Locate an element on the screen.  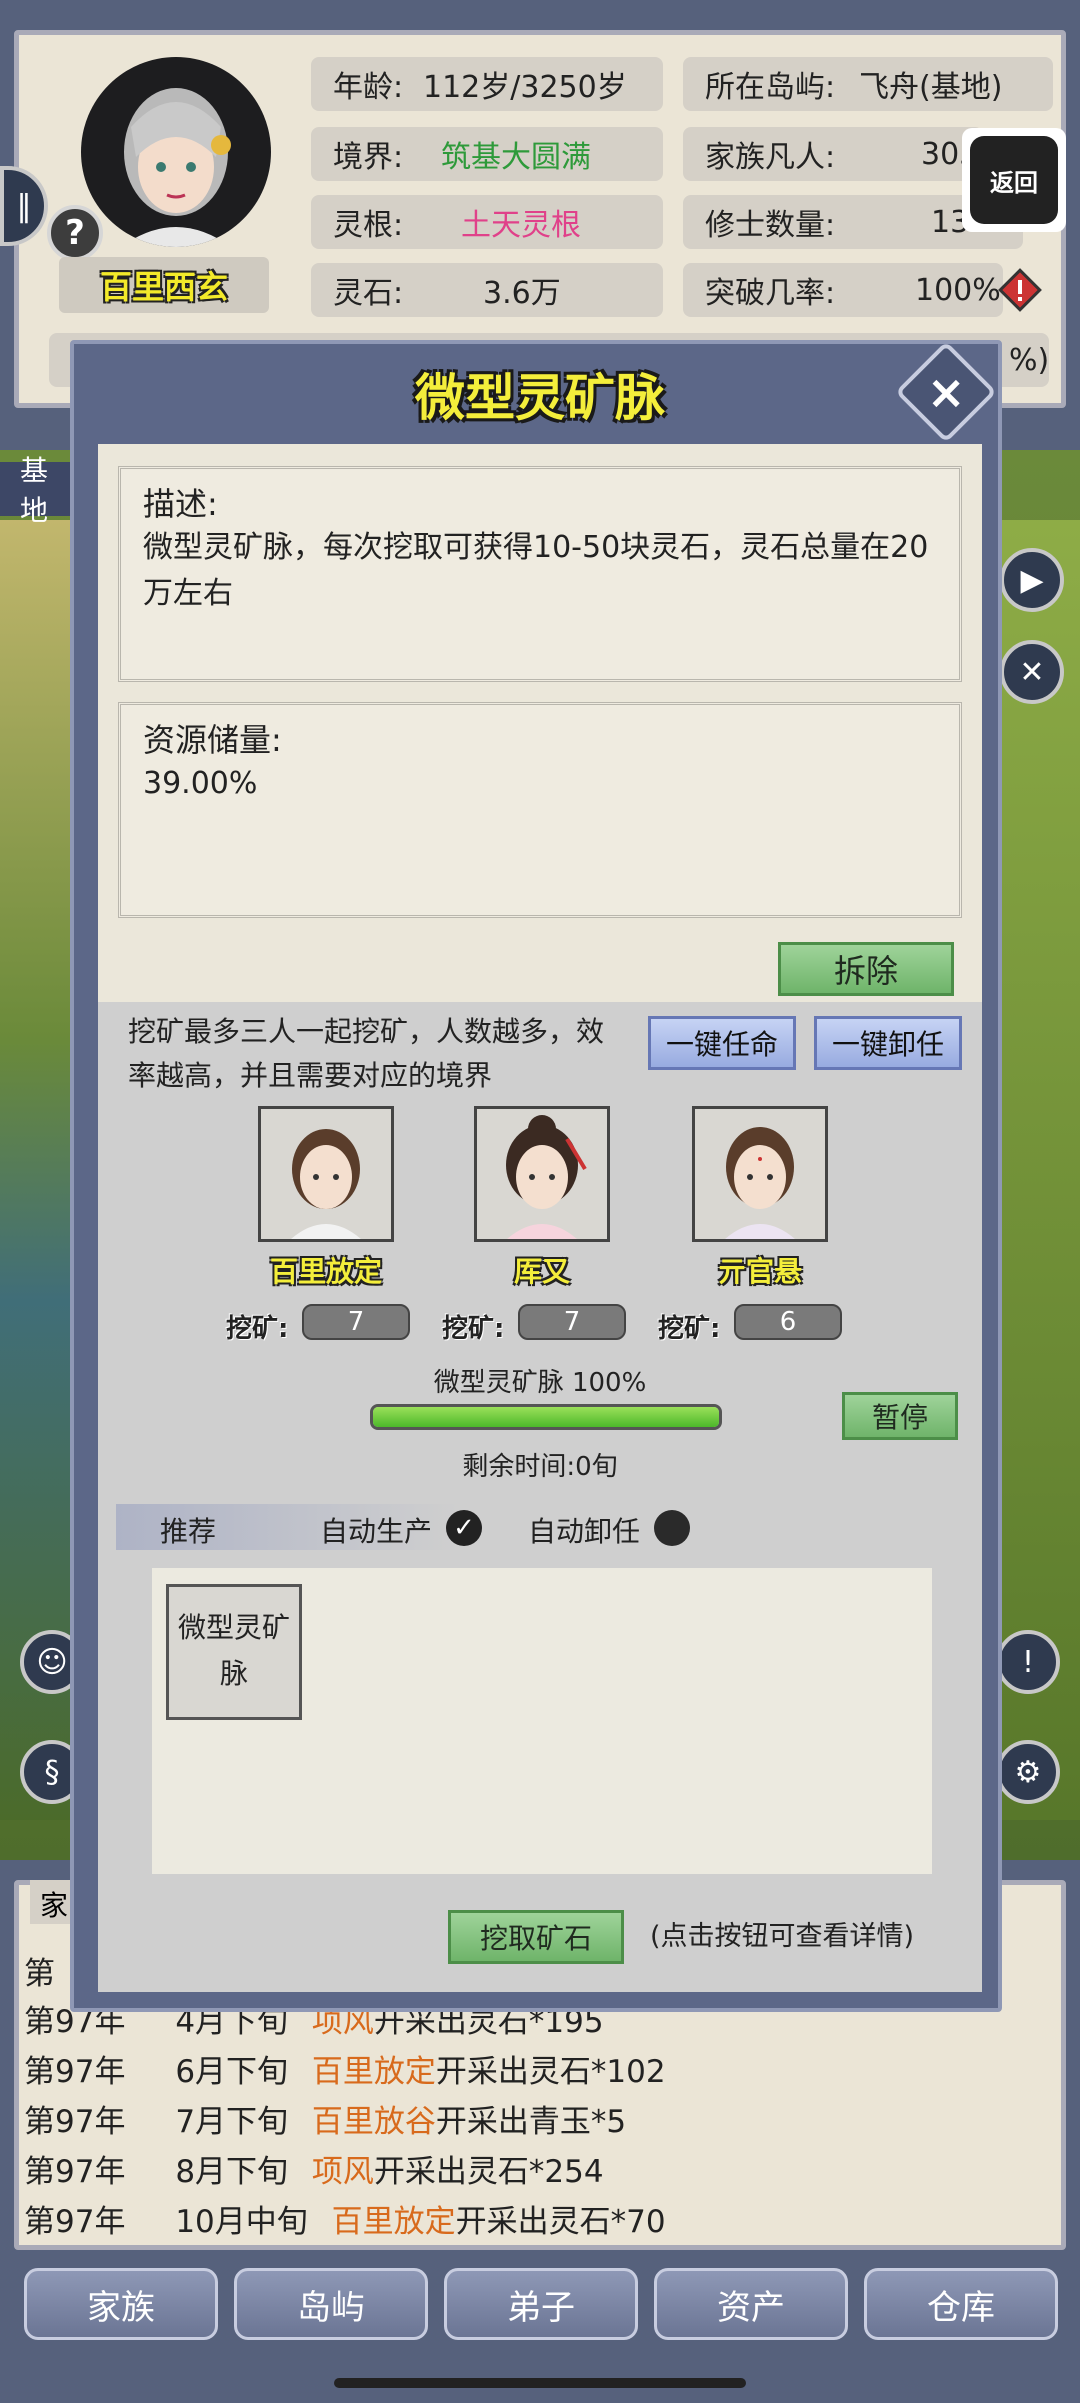
root-stat: 灵根: 土天灵根 is located at coordinates (487, 222).